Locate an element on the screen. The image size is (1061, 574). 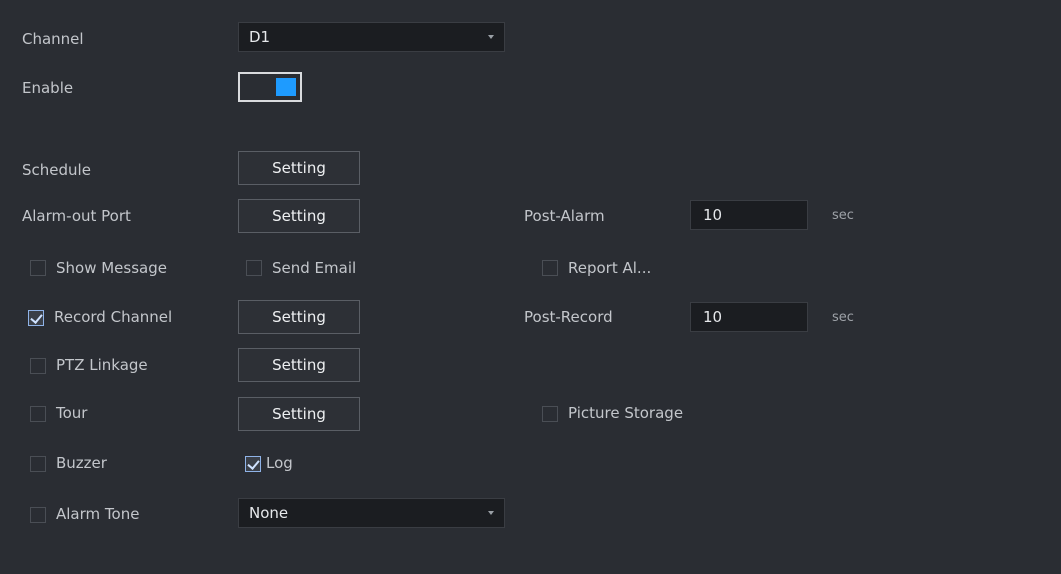
log-label: Log is located at coordinates (279, 463).